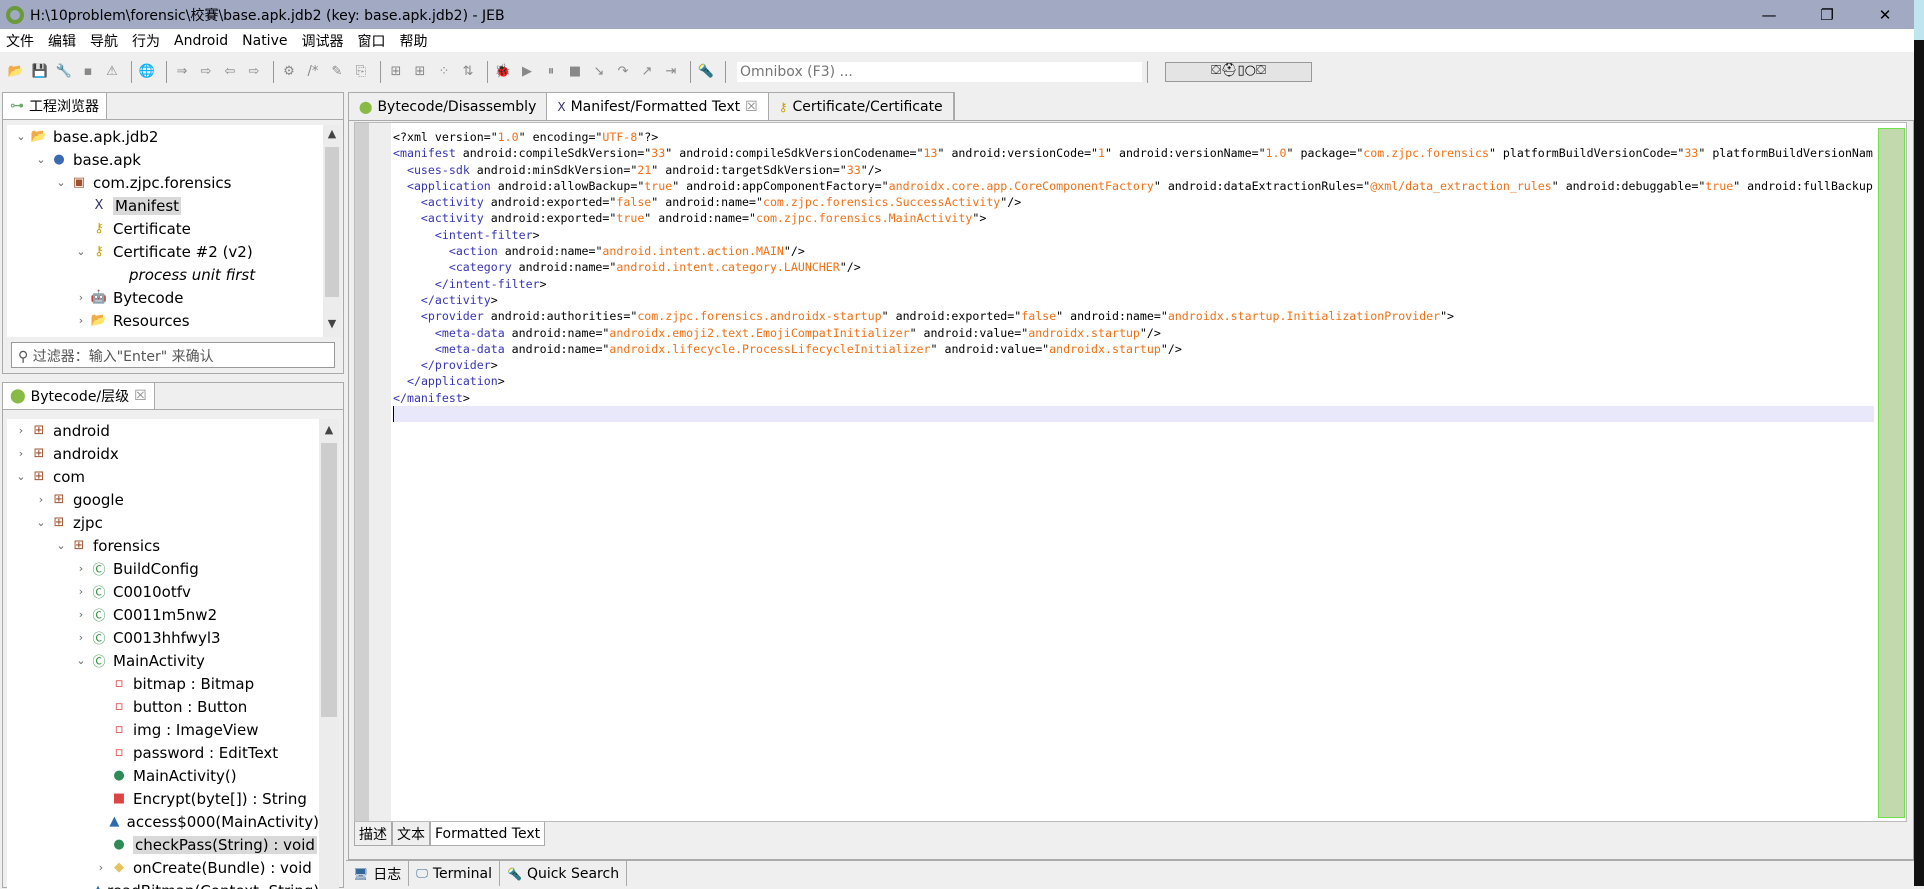  Describe the element at coordinates (55, 106) in the screenshot. I see `tab-project-explorer: ⊶工程浏览器` at that location.